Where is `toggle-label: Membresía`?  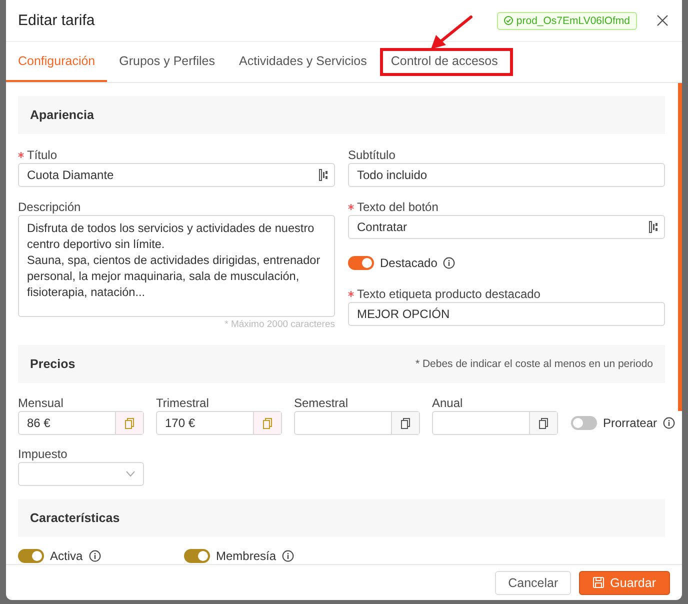
toggle-label: Membresía is located at coordinates (246, 556).